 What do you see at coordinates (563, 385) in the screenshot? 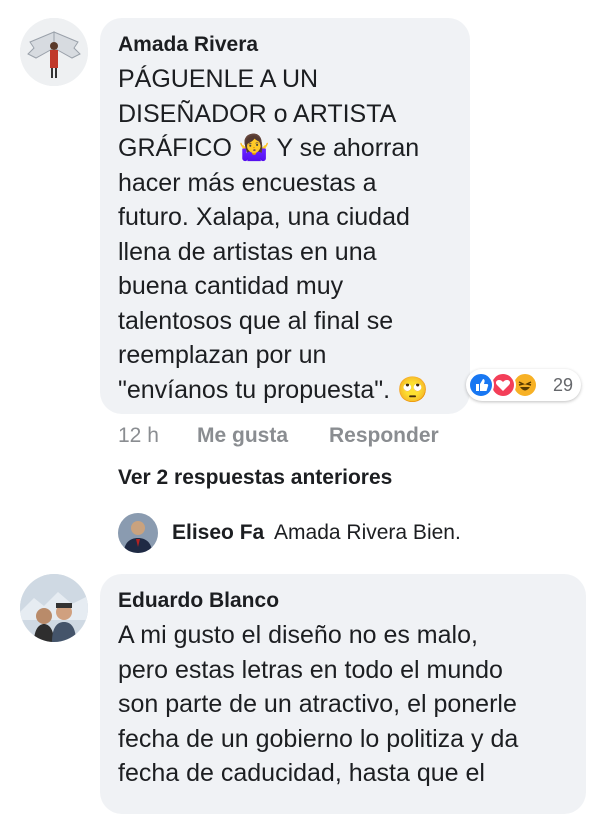
I see `reaction-count: 29` at bounding box center [563, 385].